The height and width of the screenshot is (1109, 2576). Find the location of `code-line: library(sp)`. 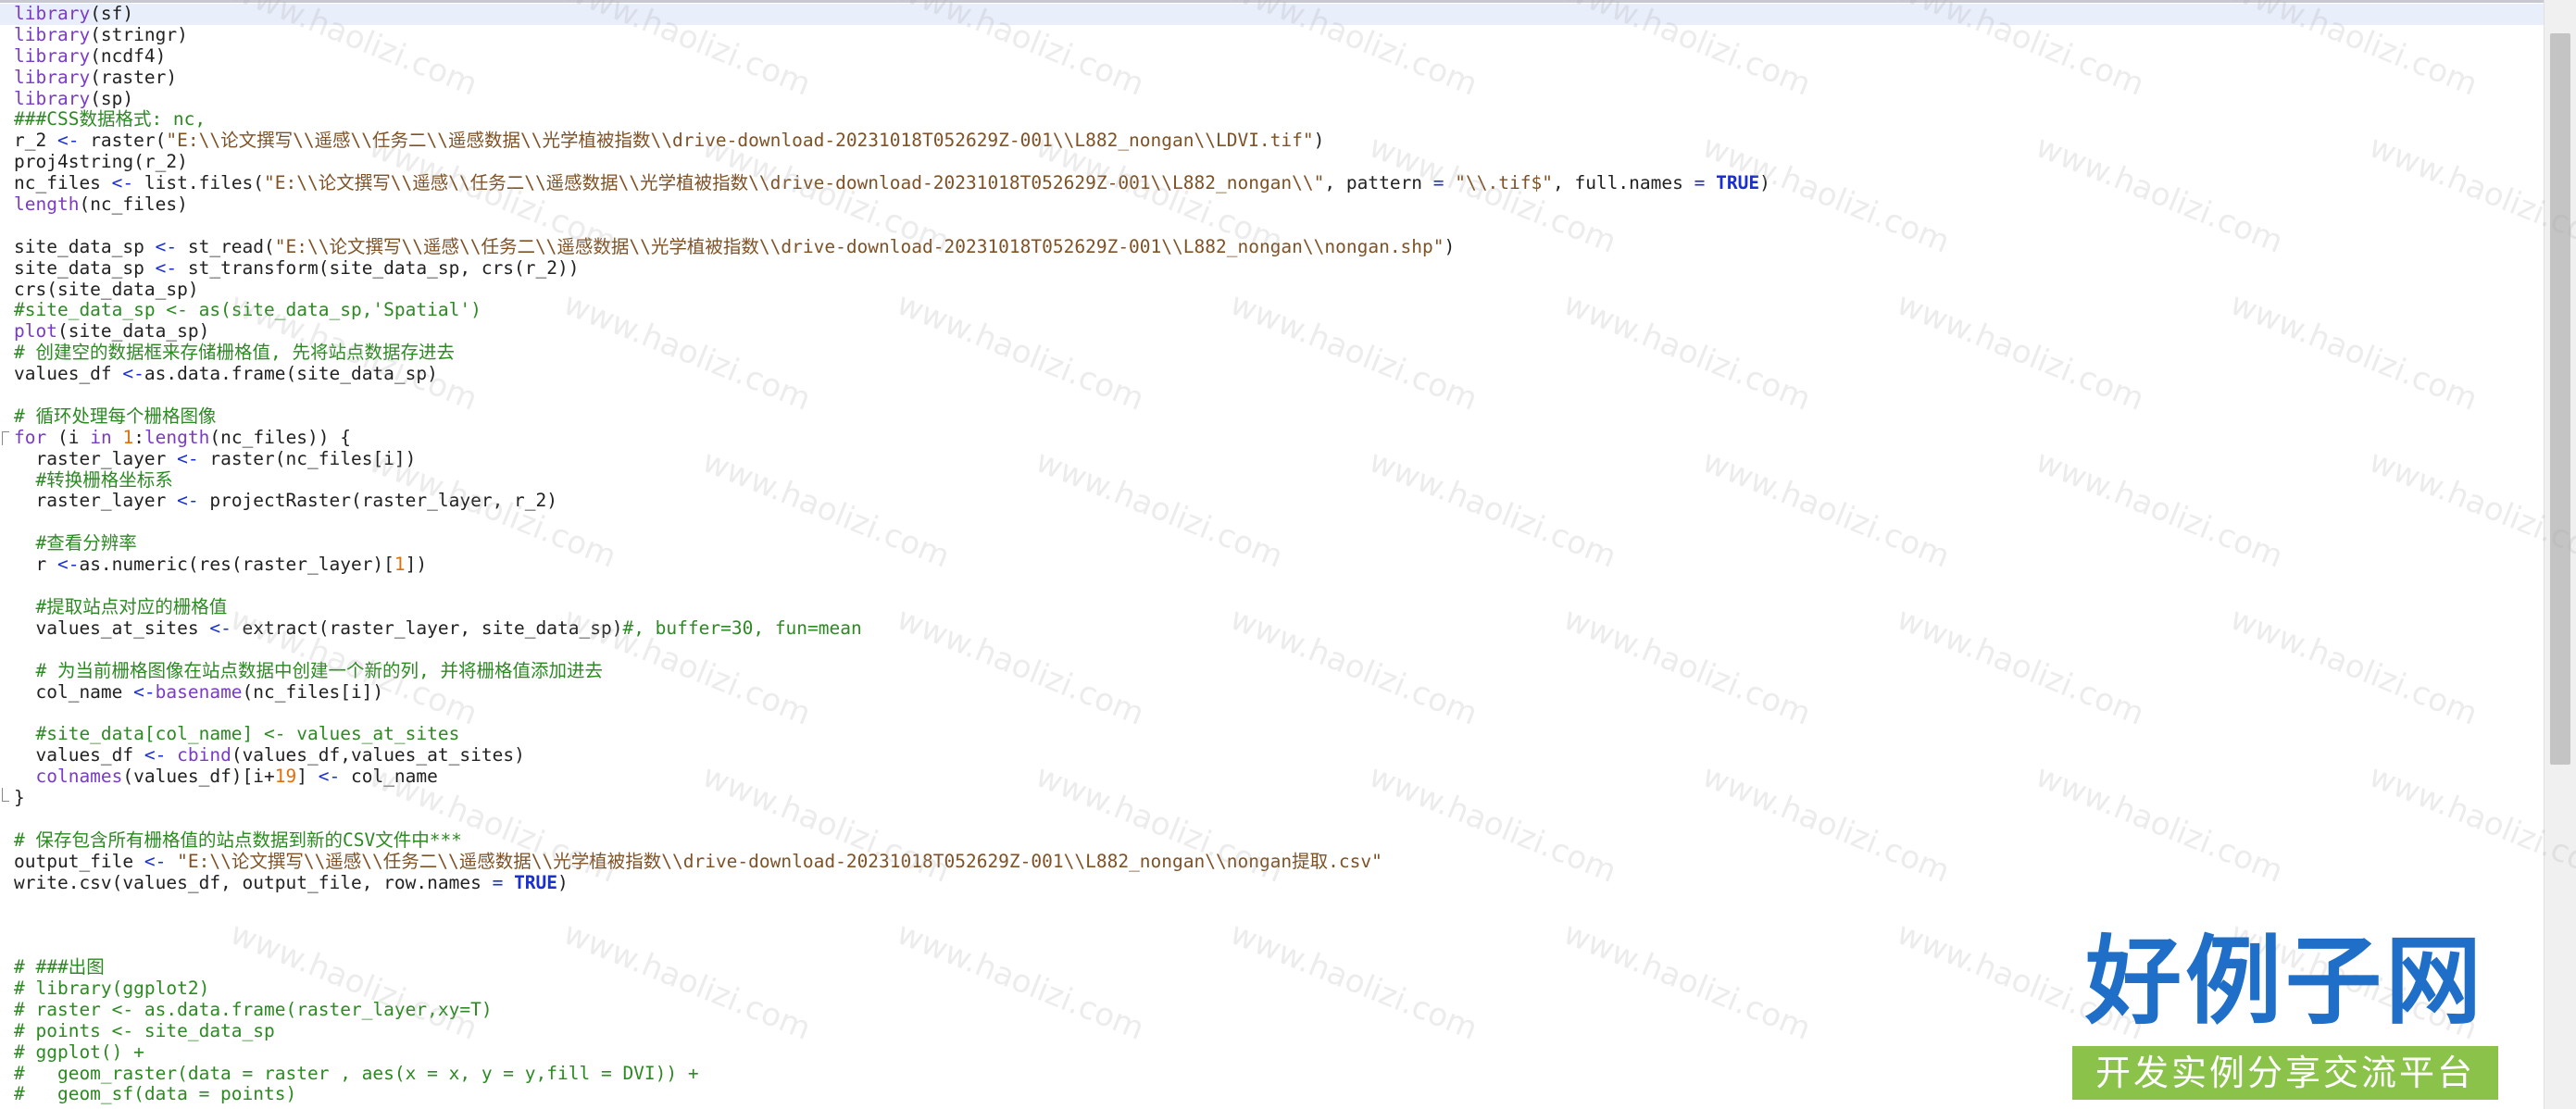

code-line: library(sp) is located at coordinates (1273, 98).